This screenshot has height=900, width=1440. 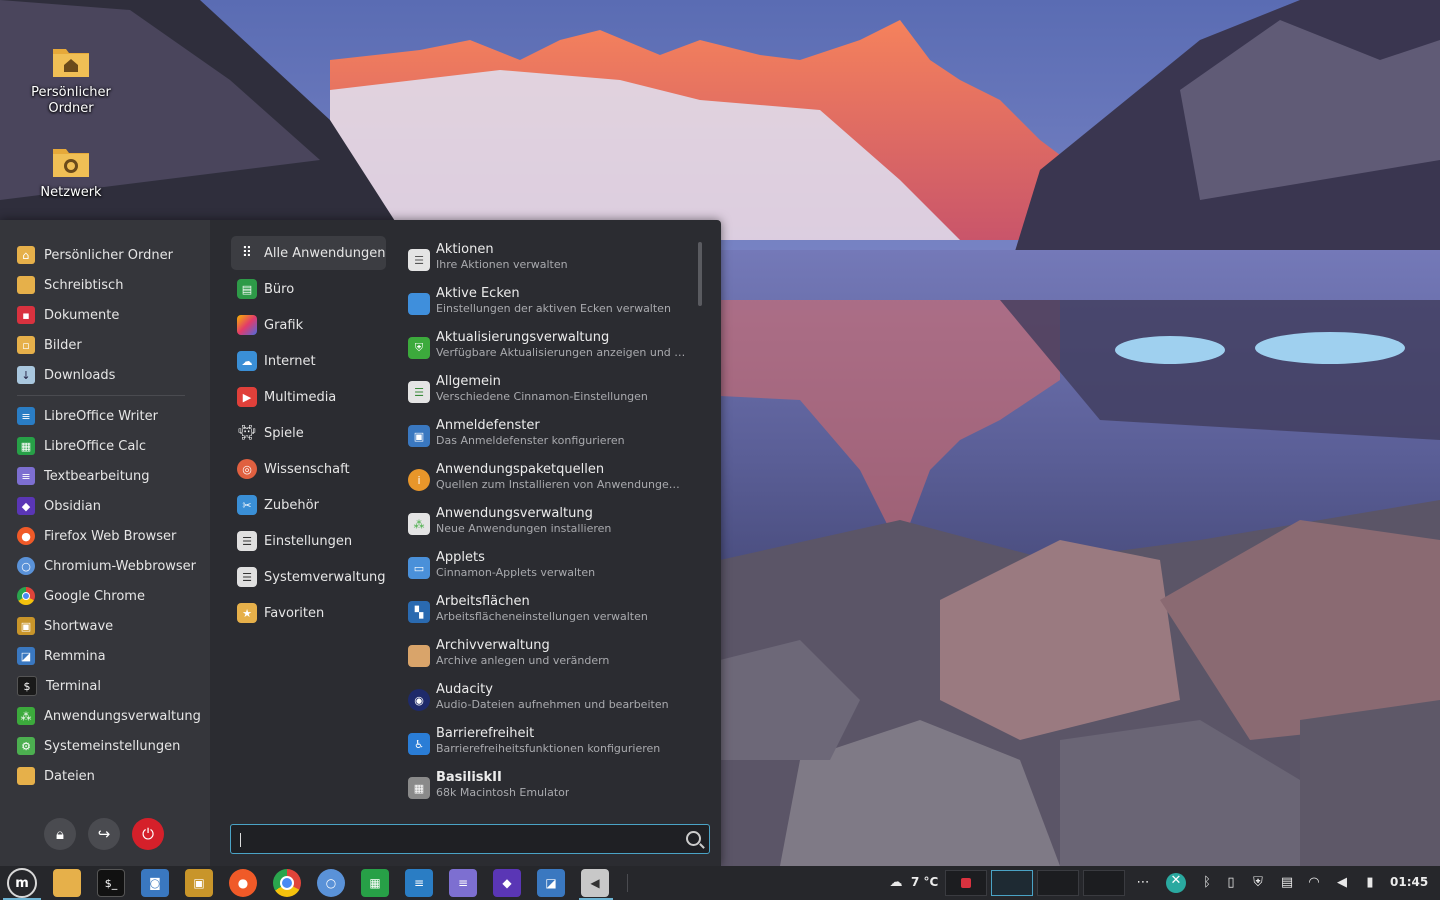 What do you see at coordinates (199, 883) in the screenshot?
I see `shortwave-launcher: ▣` at bounding box center [199, 883].